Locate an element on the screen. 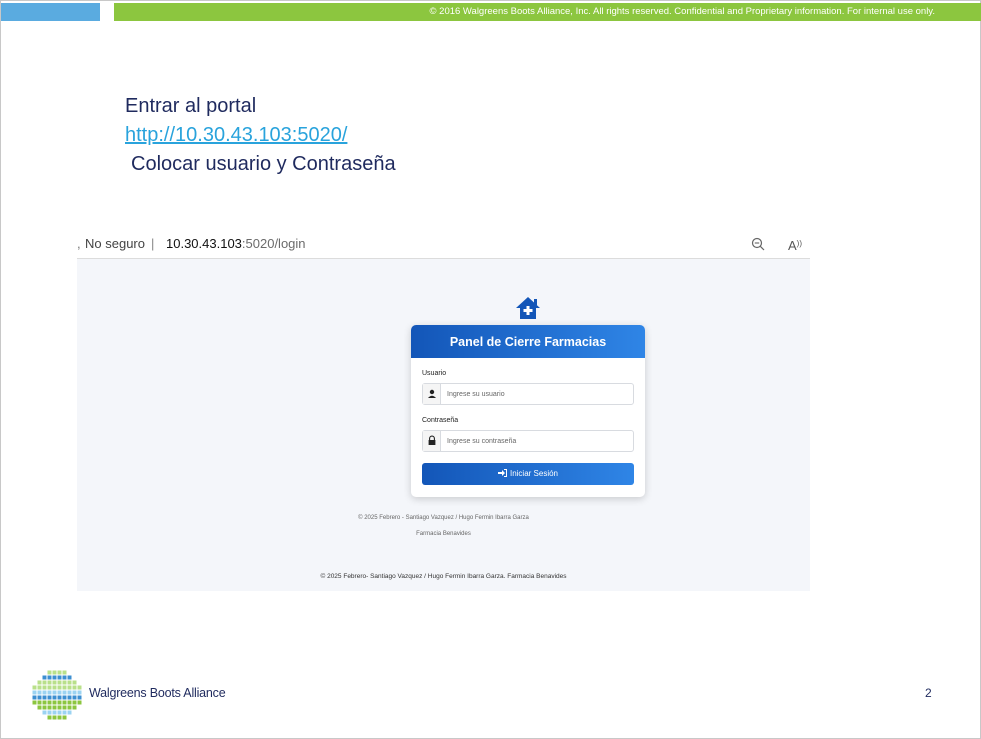 The width and height of the screenshot is (981, 739). username-label: Usuario is located at coordinates (434, 373).